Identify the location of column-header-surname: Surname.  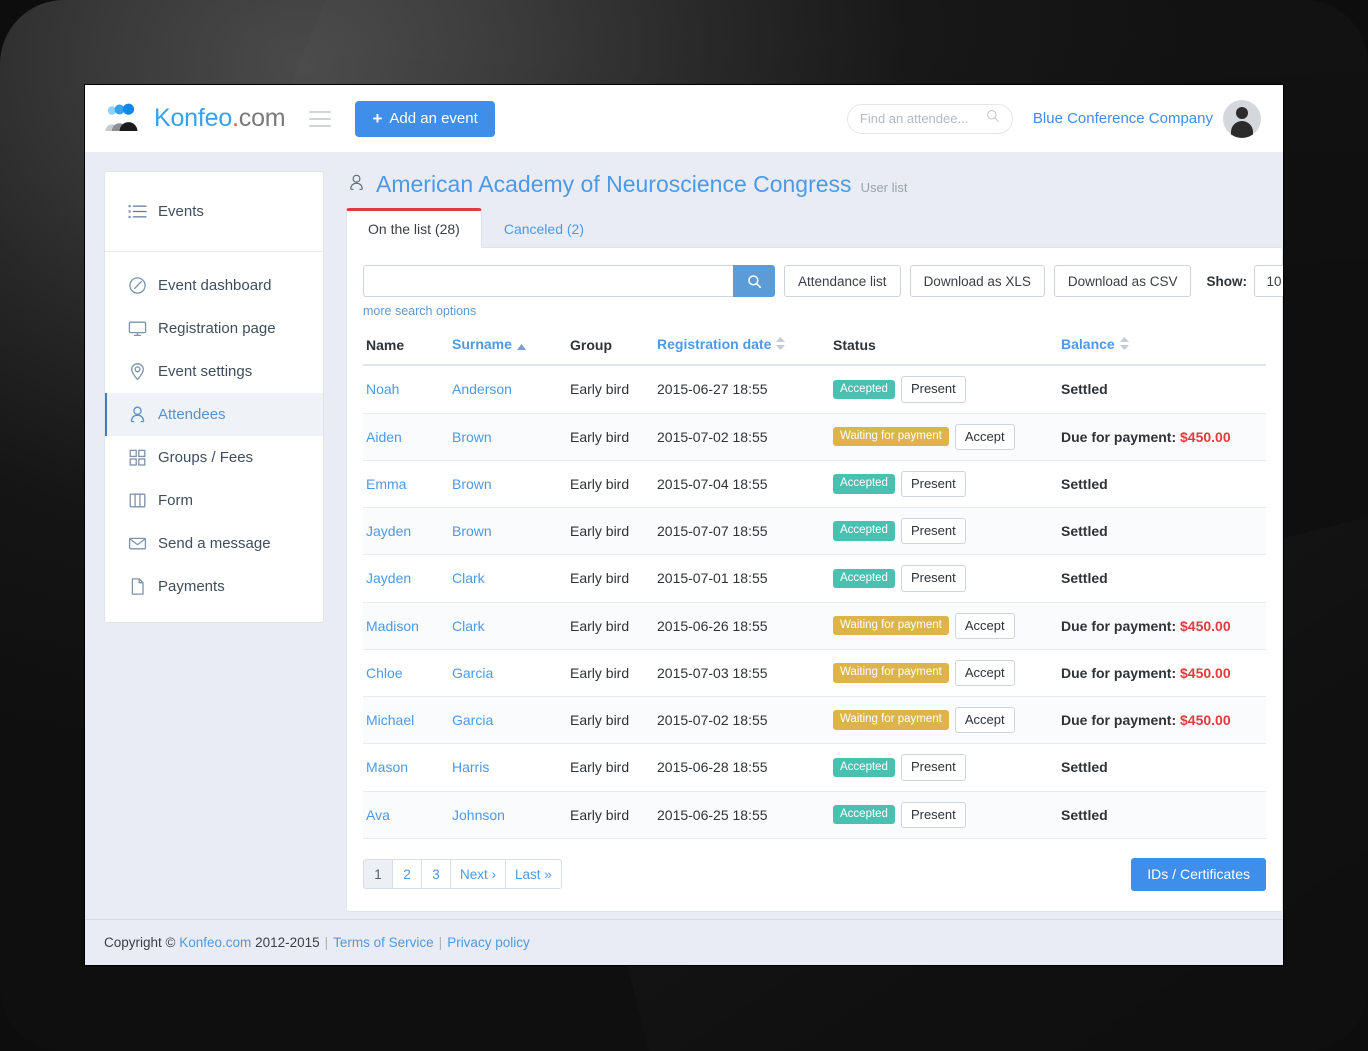
(508, 350).